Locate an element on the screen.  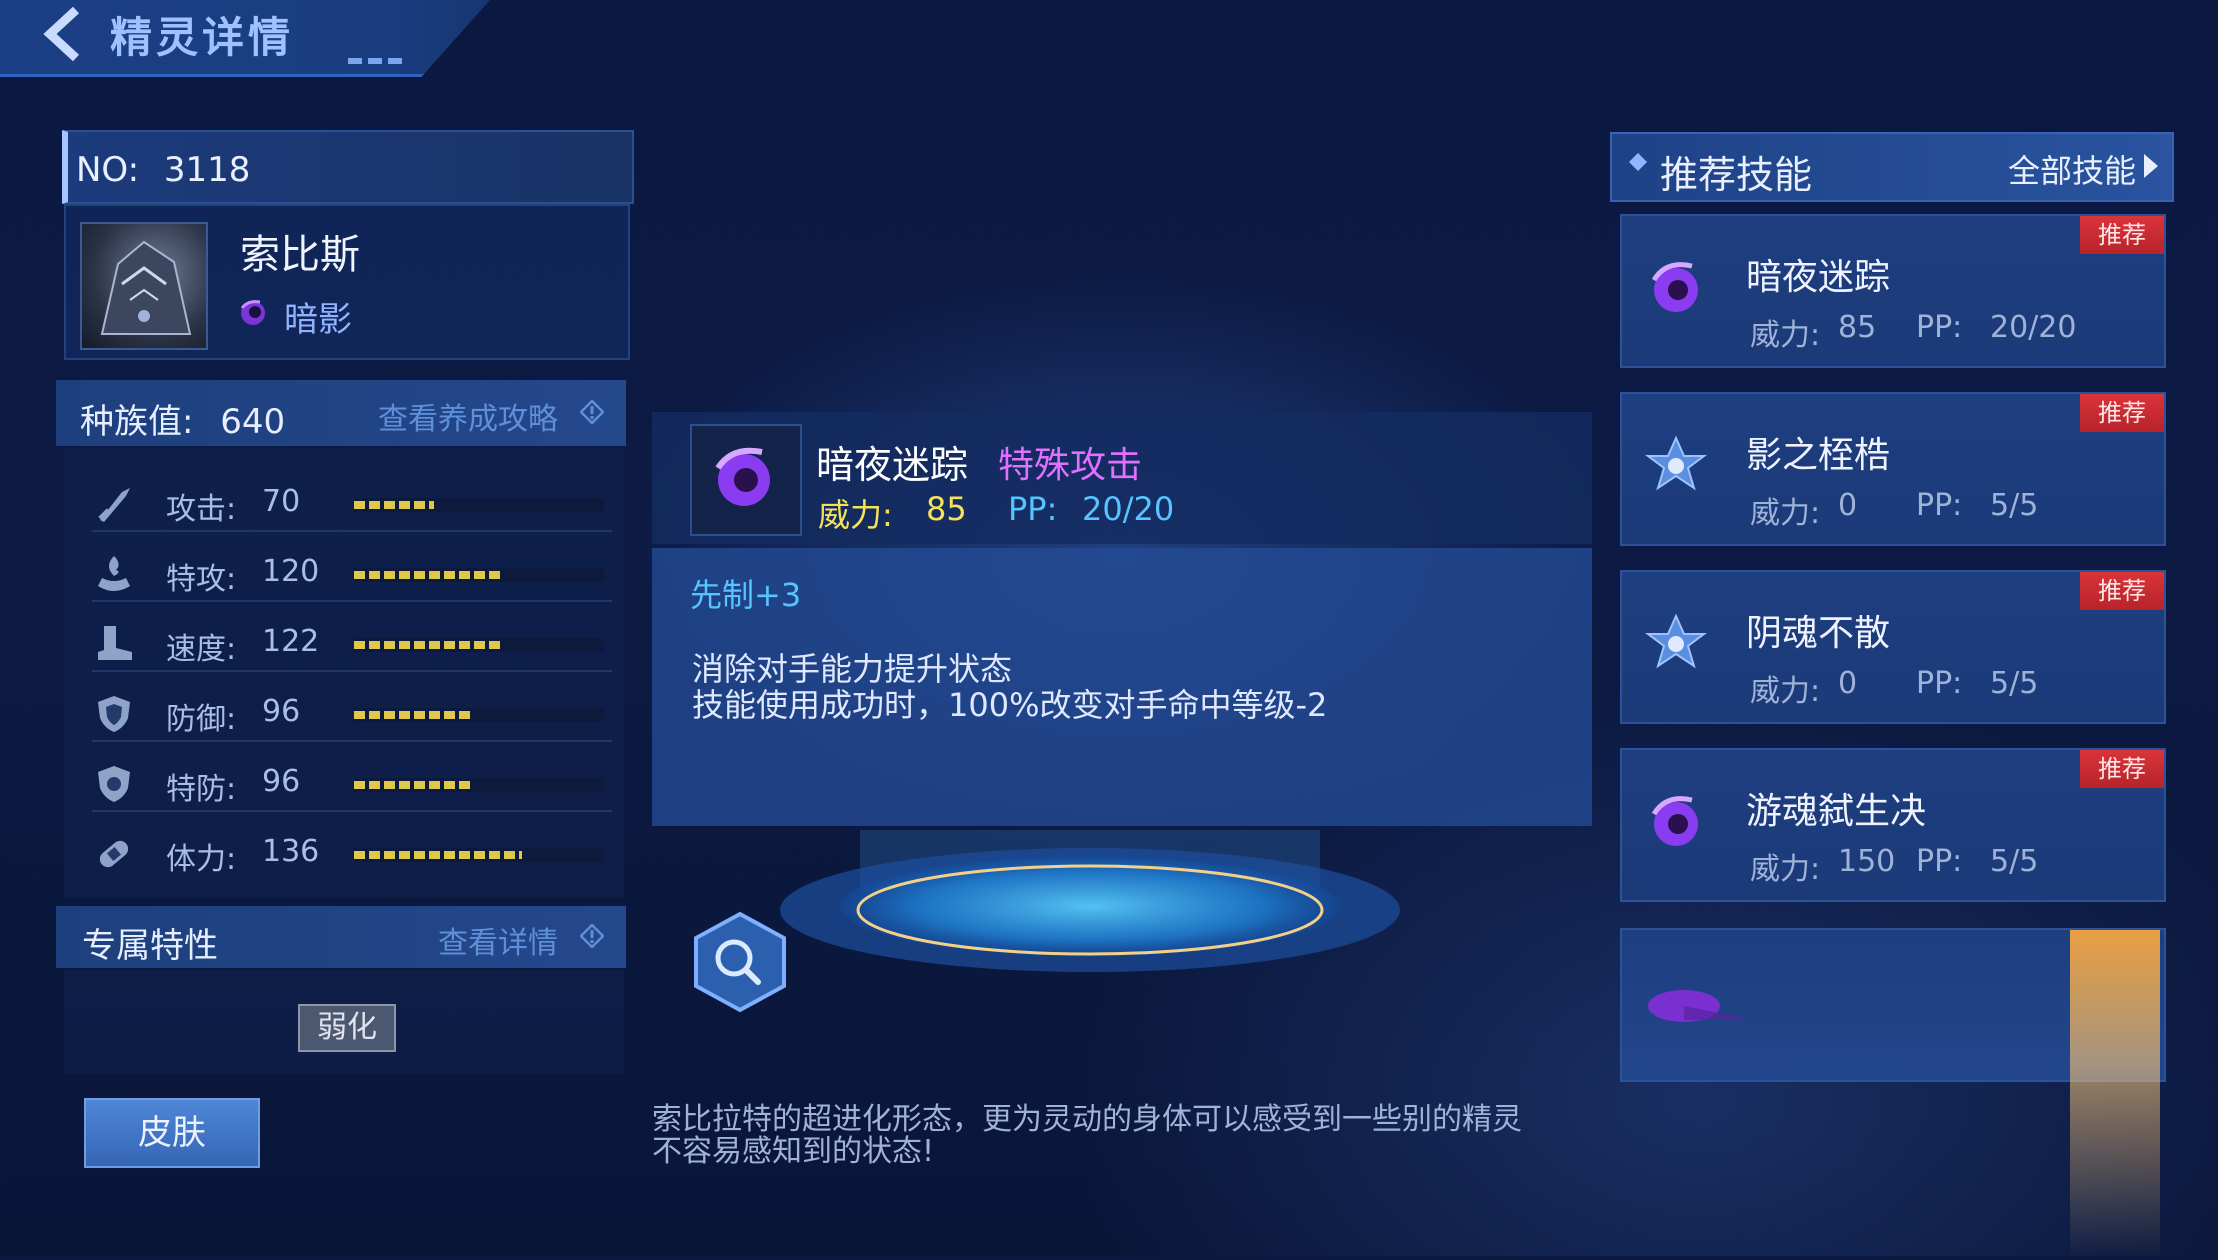
page-title: 精灵详情 is located at coordinates (202, 37).